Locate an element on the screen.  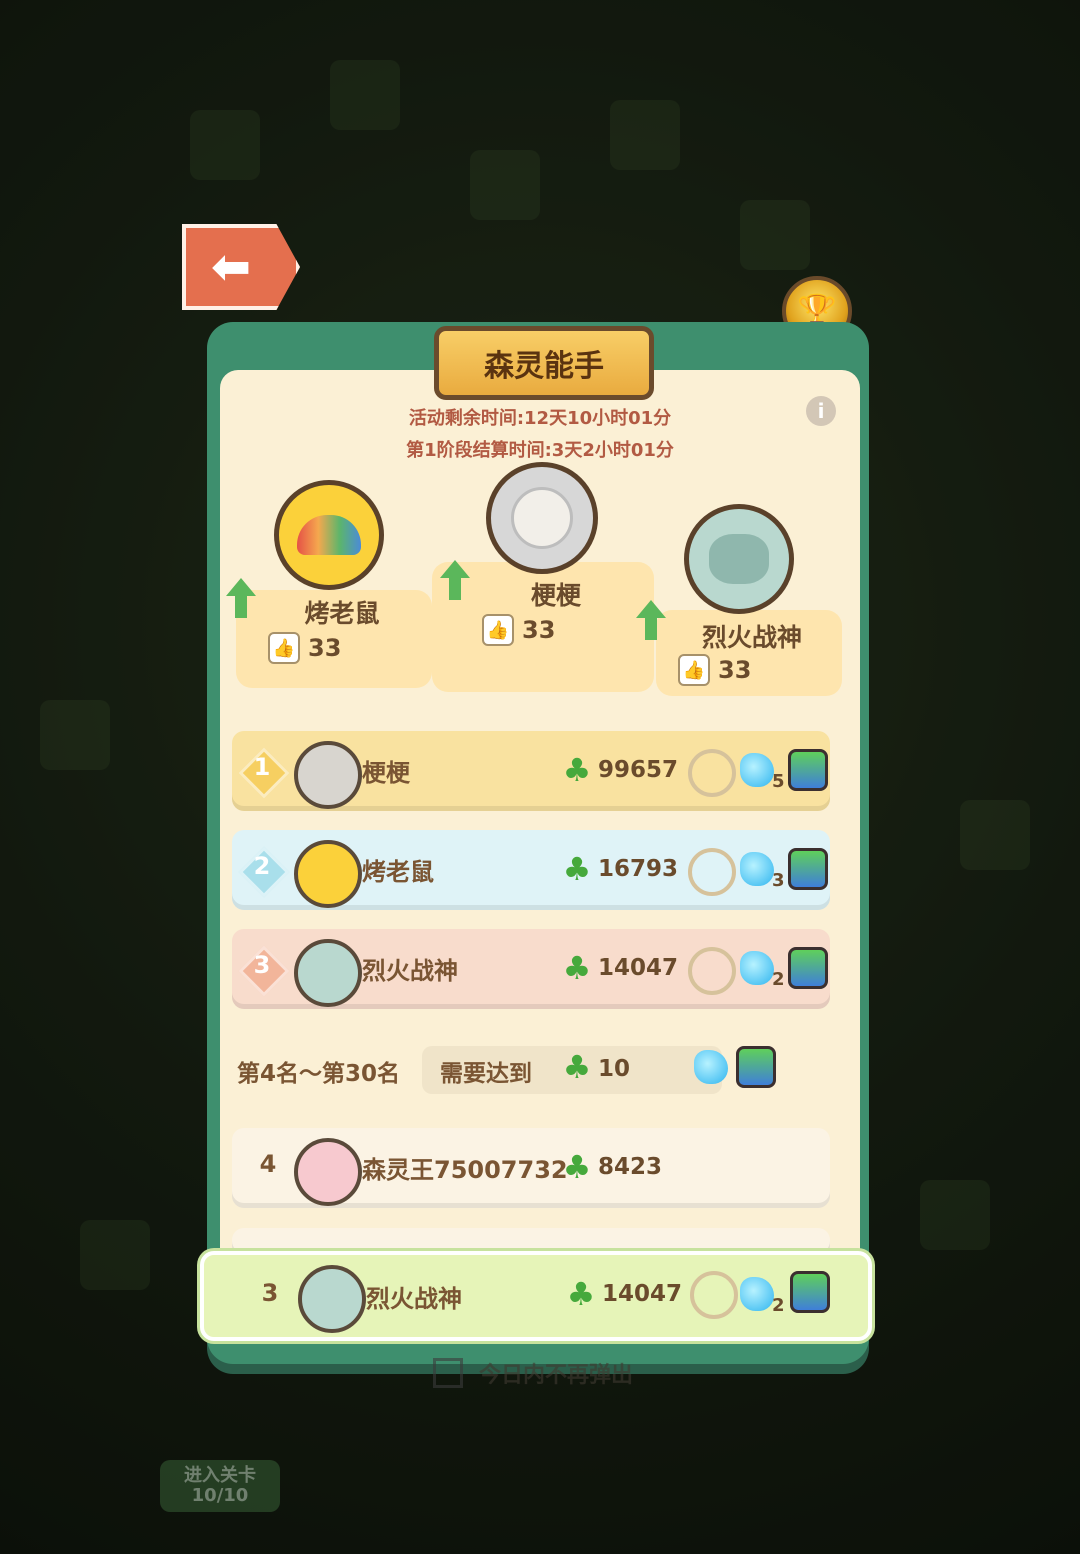
podium-name-3rd: 烈火战神 is located at coordinates (751, 637).